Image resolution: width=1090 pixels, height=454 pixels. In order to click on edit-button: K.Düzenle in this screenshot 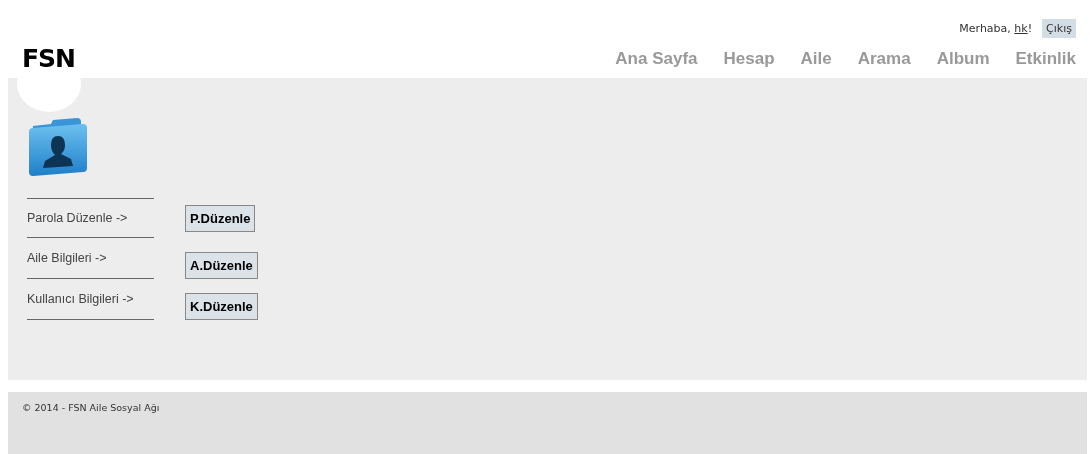, I will do `click(221, 306)`.